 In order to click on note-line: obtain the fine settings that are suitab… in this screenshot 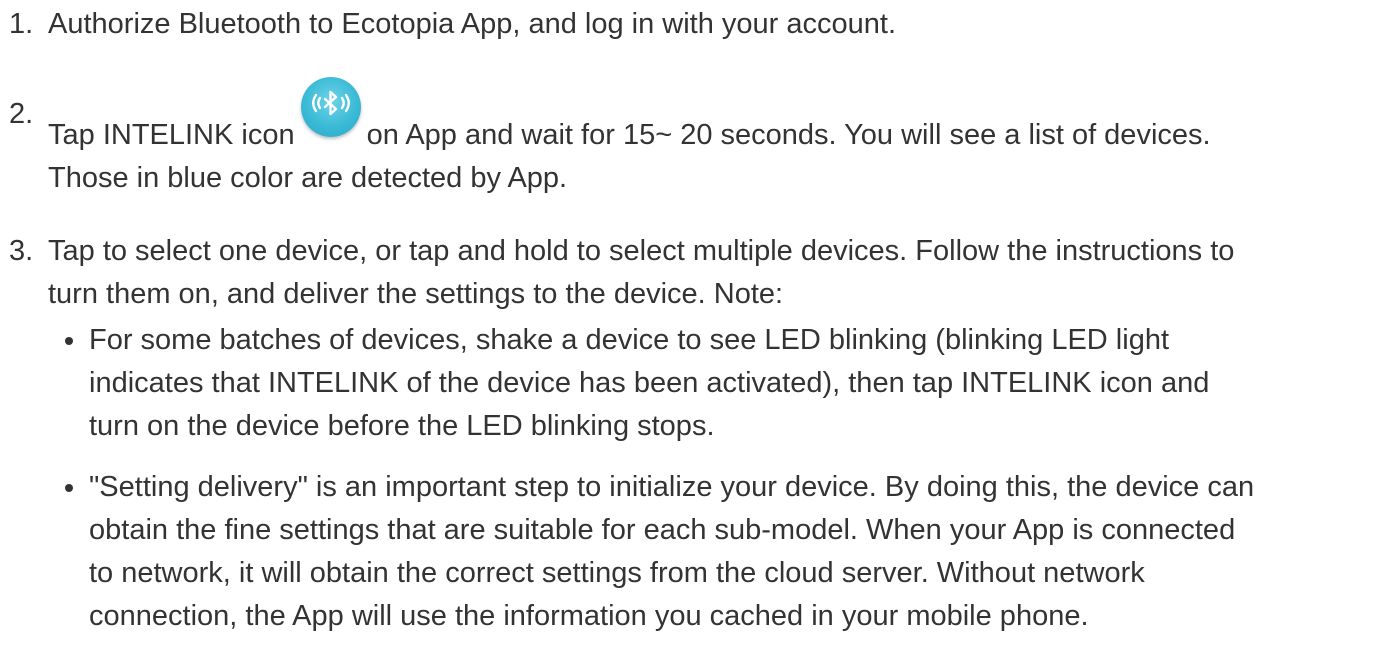, I will do `click(662, 530)`.